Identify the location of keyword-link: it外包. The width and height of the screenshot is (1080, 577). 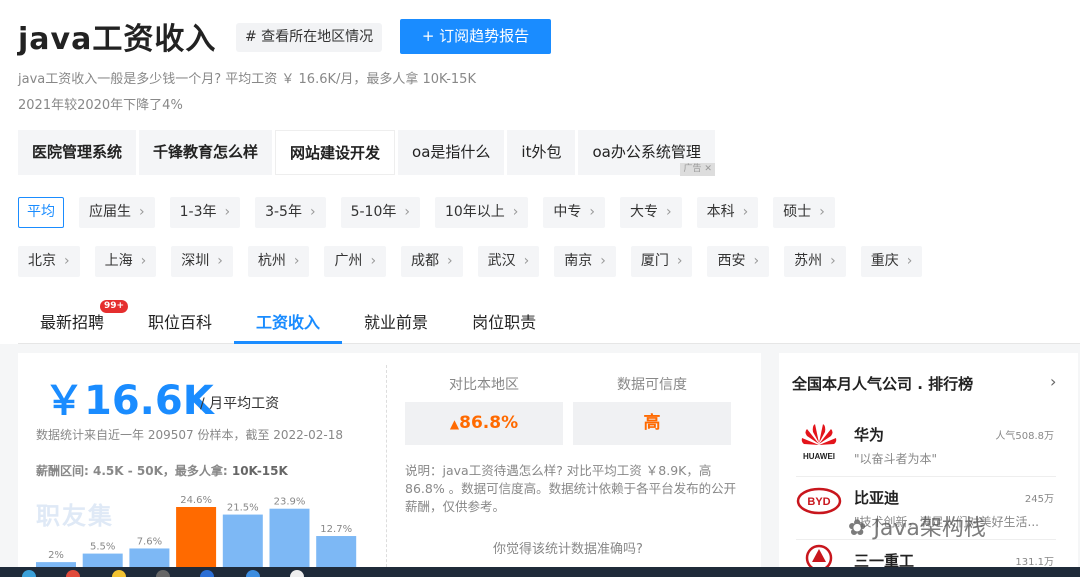
(541, 152).